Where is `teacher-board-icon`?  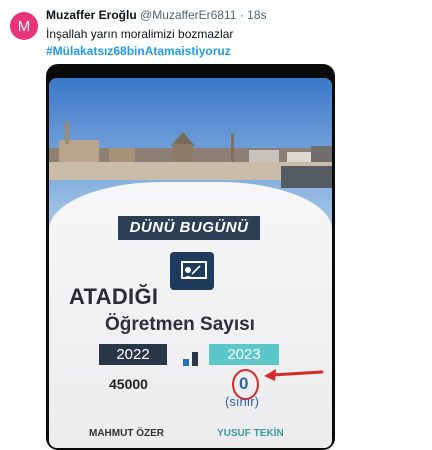
teacher-board-icon is located at coordinates (192, 271).